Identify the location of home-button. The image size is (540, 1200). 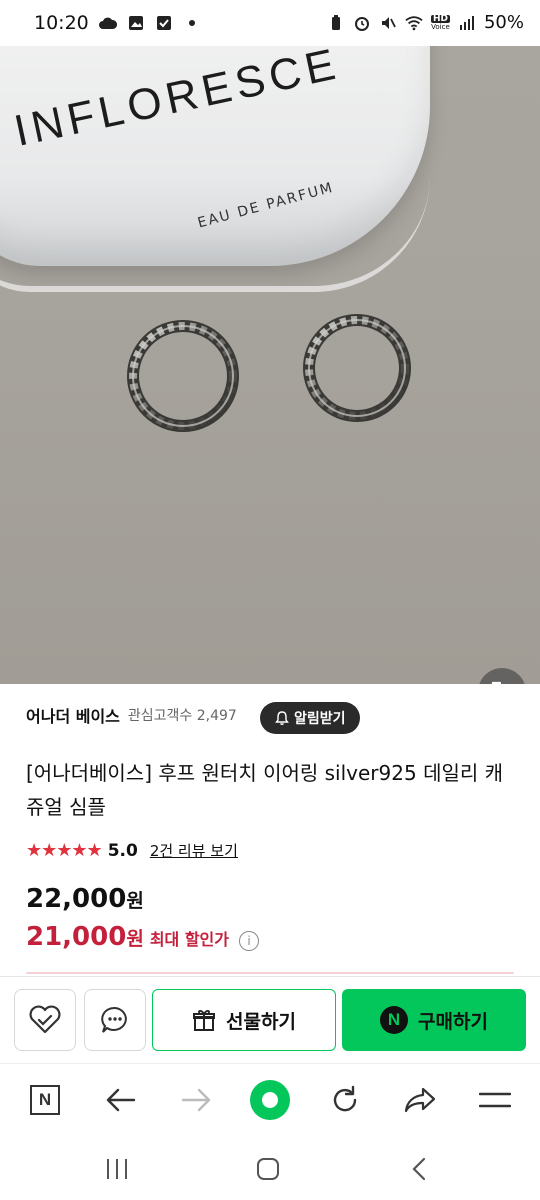
(268, 1169).